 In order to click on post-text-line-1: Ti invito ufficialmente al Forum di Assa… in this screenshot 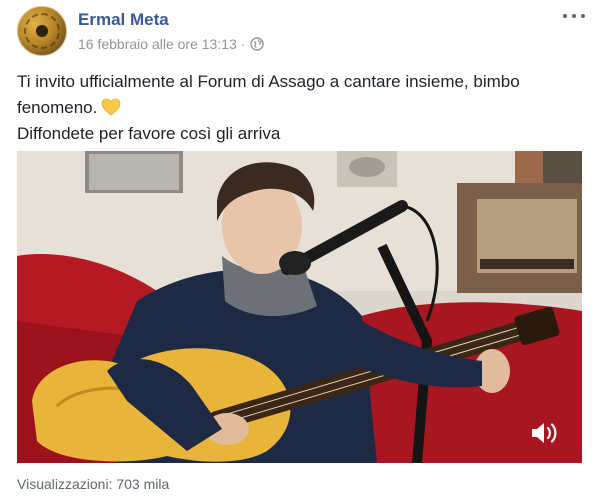, I will do `click(268, 94)`.